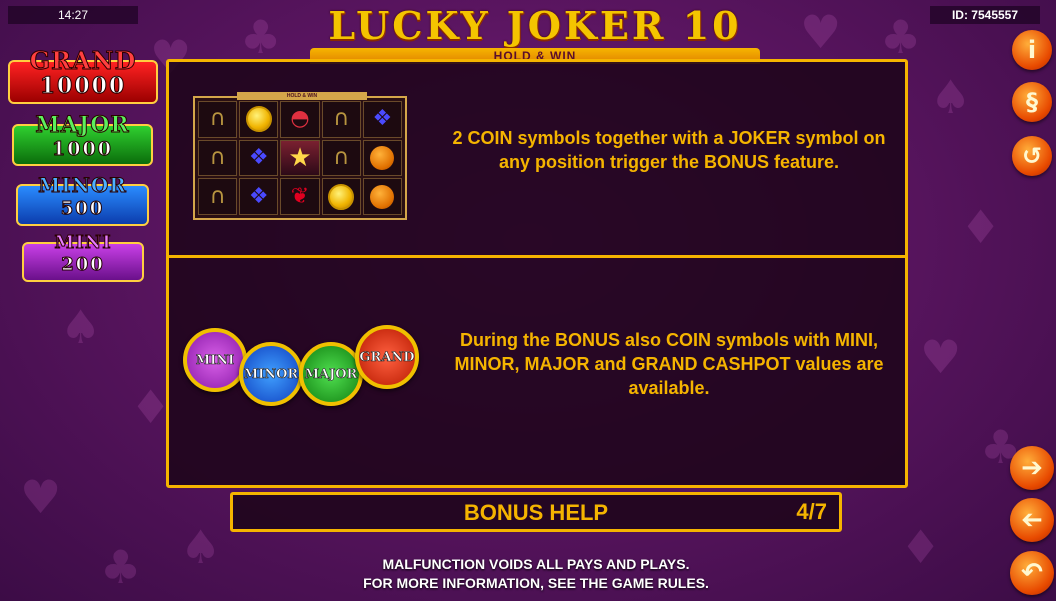 The width and height of the screenshot is (1056, 601). I want to click on help-page-bar: BONUS HELP 4/7, so click(536, 512).